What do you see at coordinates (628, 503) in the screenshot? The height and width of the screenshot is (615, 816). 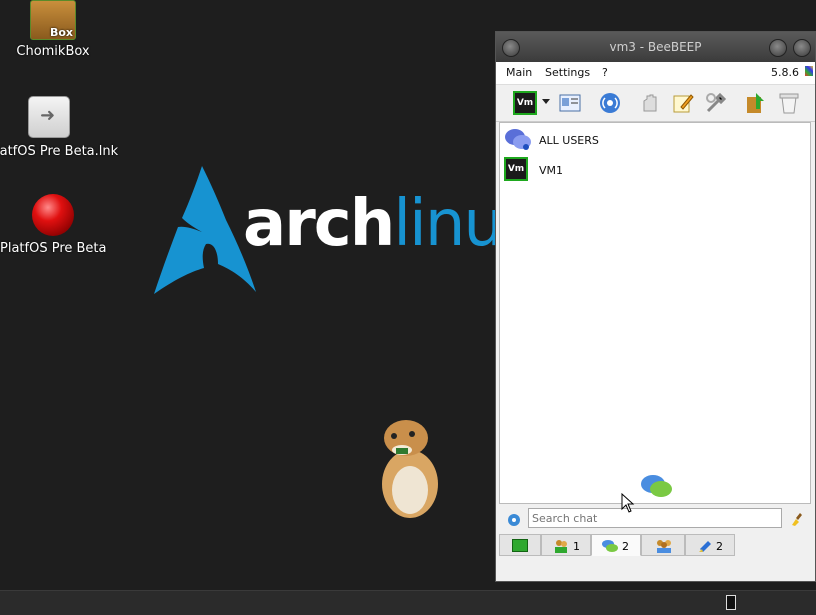 I see `mouse-cursor-icon` at bounding box center [628, 503].